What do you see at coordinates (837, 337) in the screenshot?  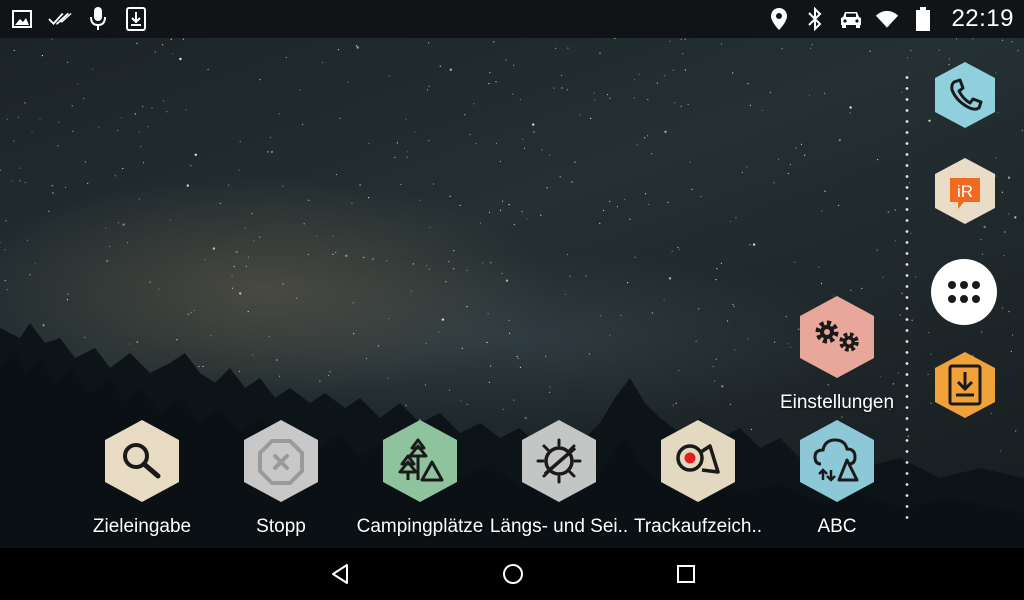 I see `gears-icon` at bounding box center [837, 337].